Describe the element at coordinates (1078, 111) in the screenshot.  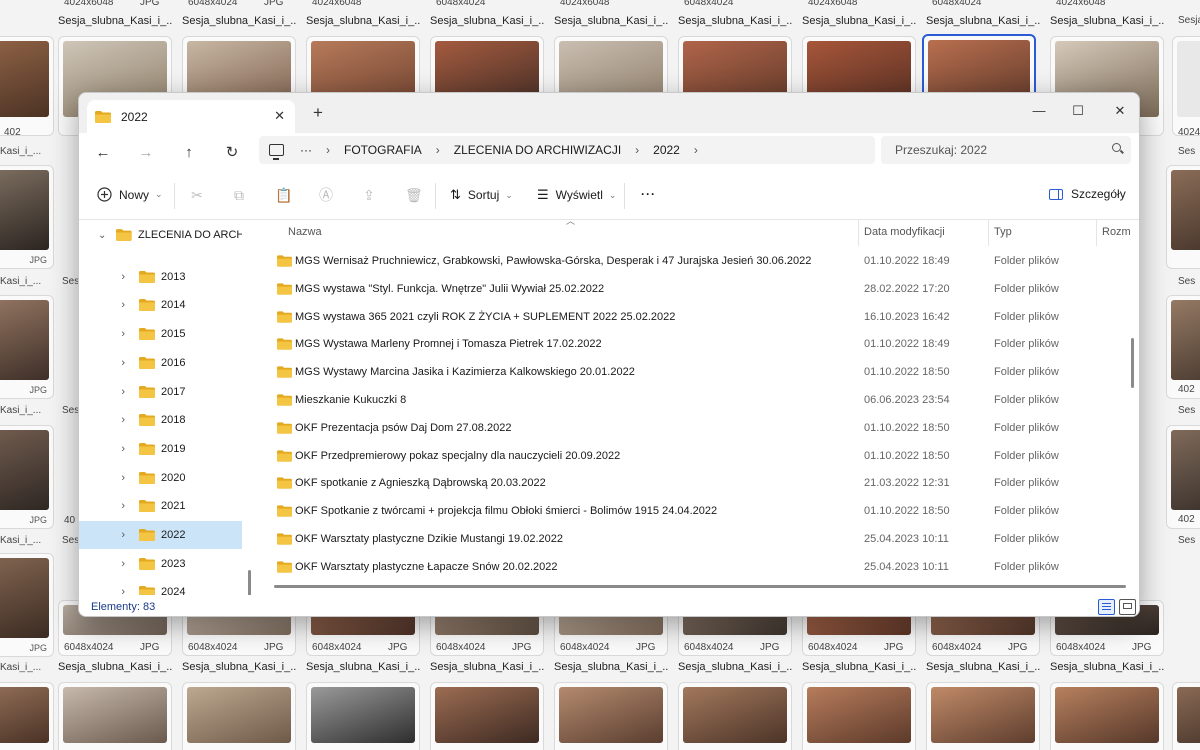
I see `maximize-button: ☐` at that location.